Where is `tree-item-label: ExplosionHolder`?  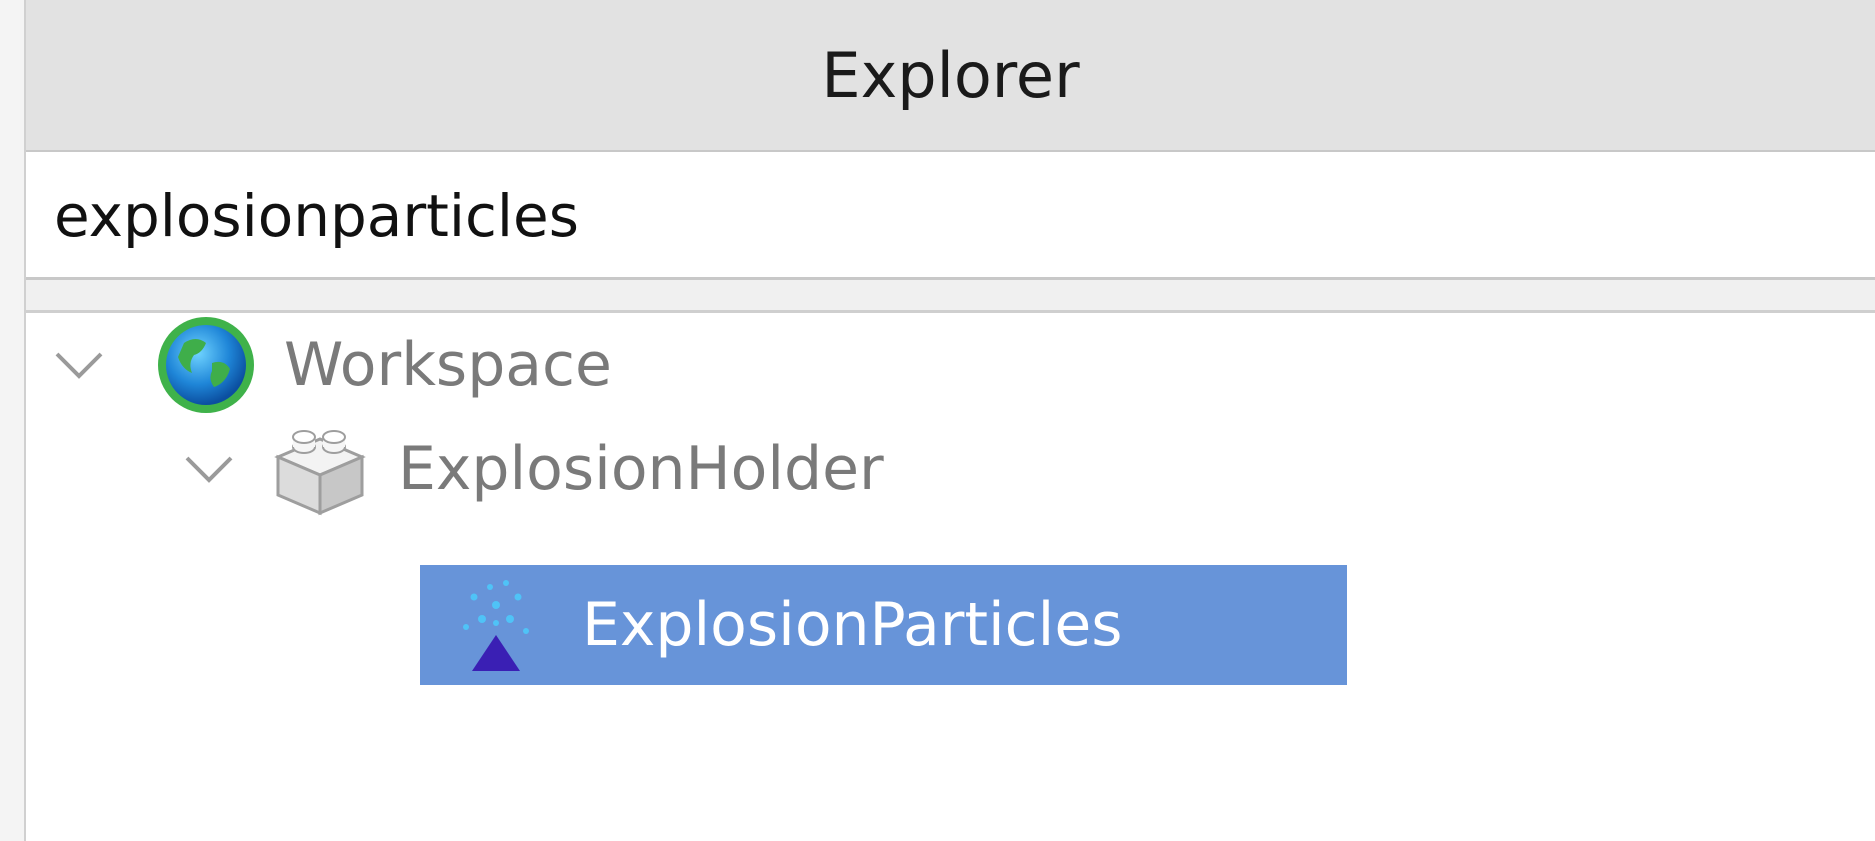
tree-item-label: ExplosionHolder is located at coordinates (641, 469).